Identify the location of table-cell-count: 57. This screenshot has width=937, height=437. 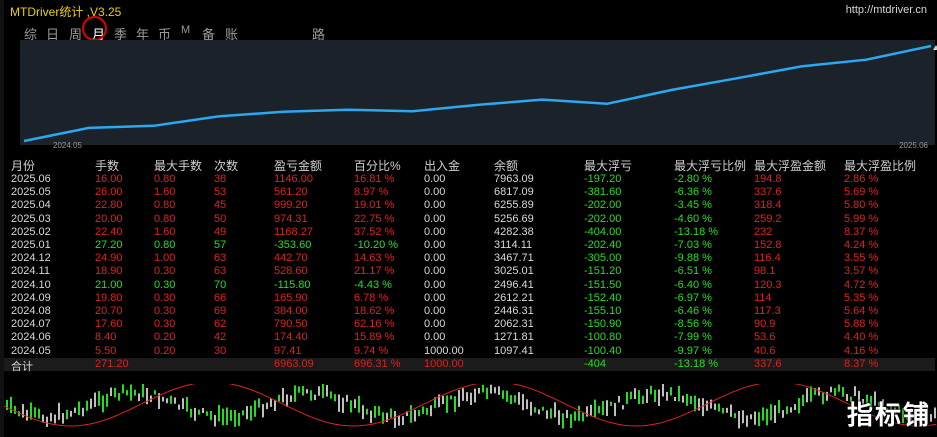
(220, 245).